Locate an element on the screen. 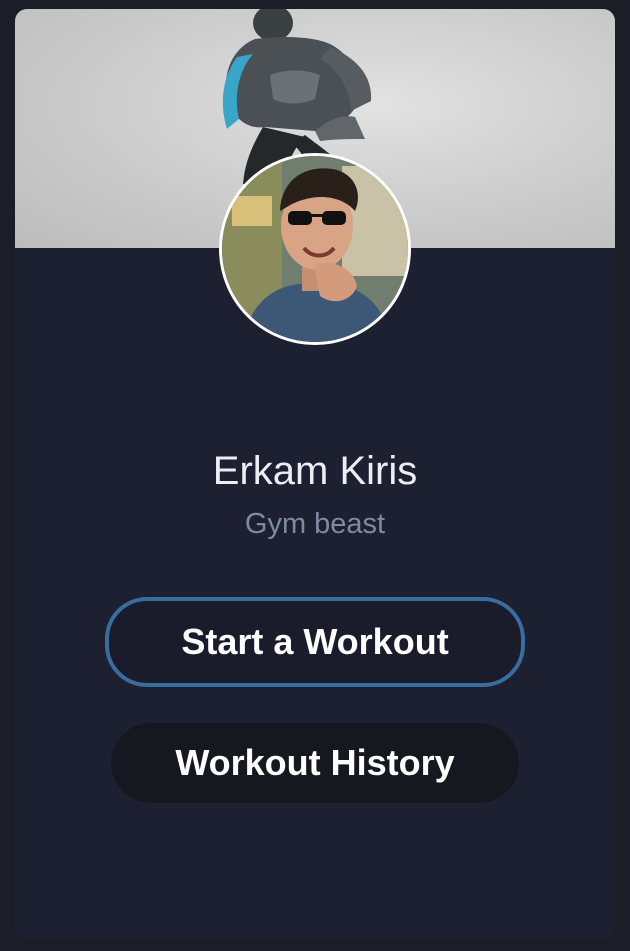  workout-history-button: Workout History is located at coordinates (315, 763).